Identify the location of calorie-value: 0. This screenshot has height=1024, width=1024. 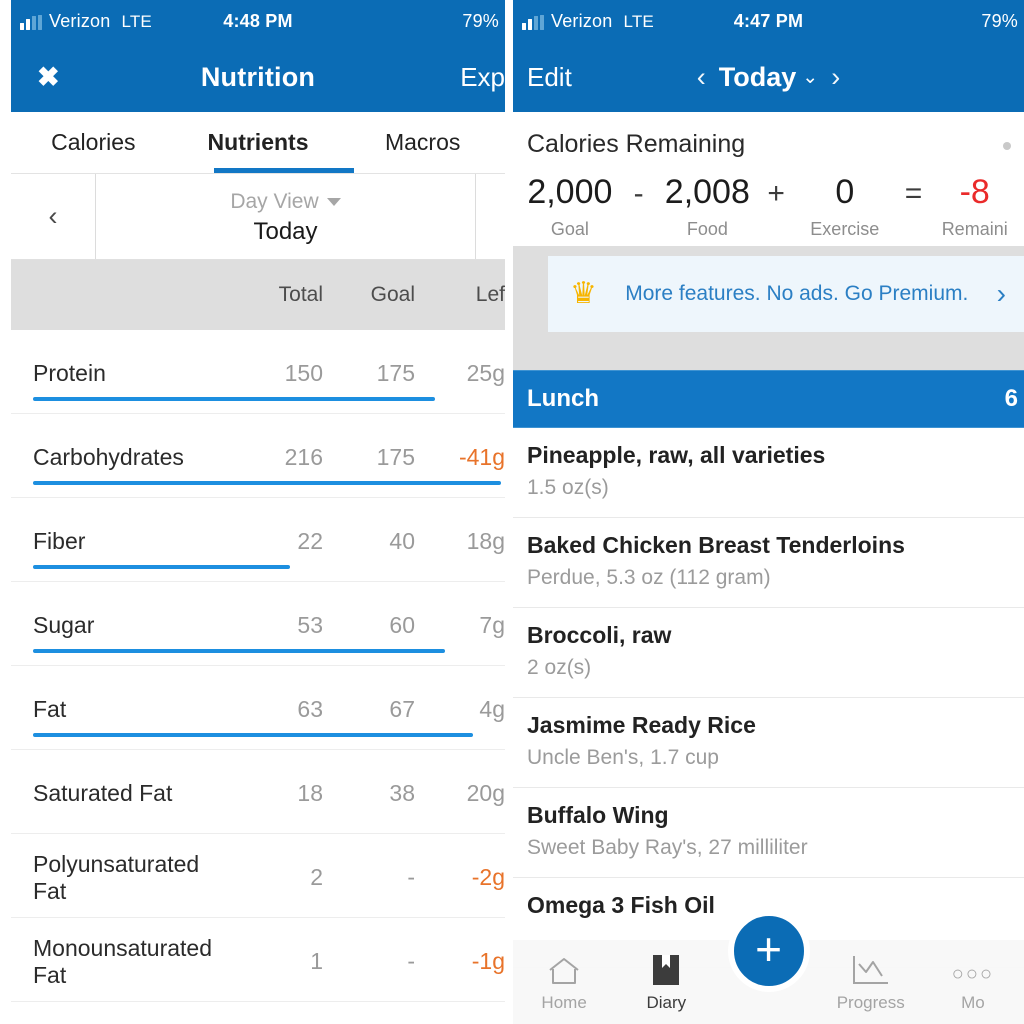
(845, 192).